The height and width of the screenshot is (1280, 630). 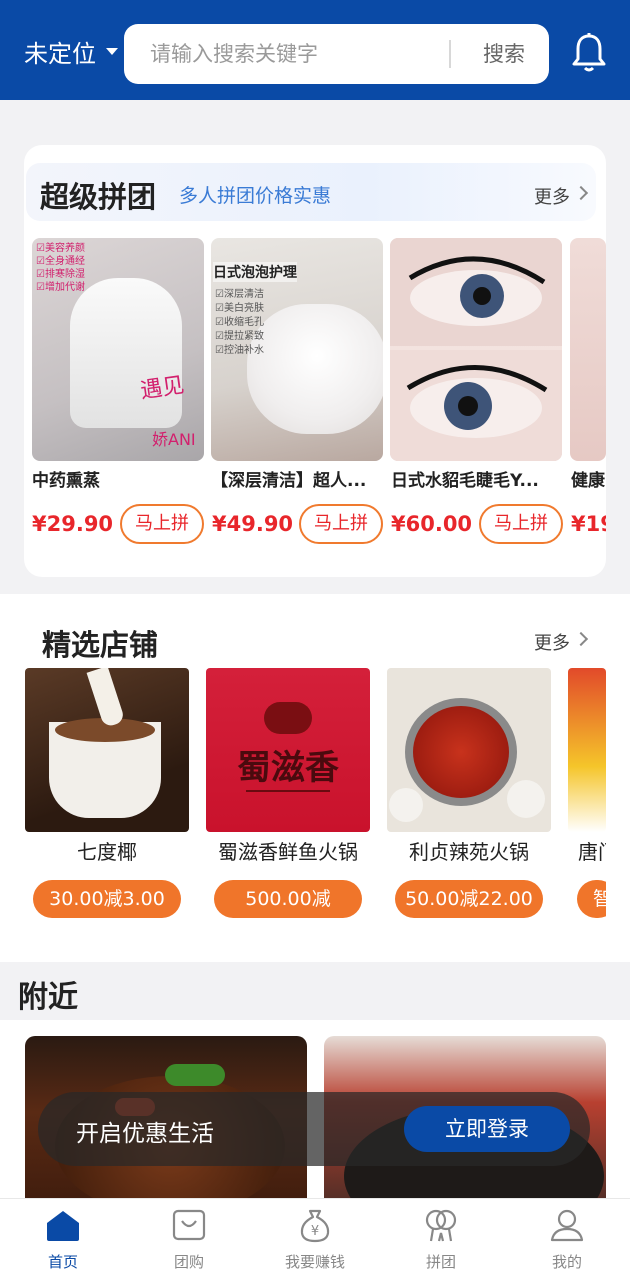 I want to click on tab-home: 首页, so click(x=63, y=1239).